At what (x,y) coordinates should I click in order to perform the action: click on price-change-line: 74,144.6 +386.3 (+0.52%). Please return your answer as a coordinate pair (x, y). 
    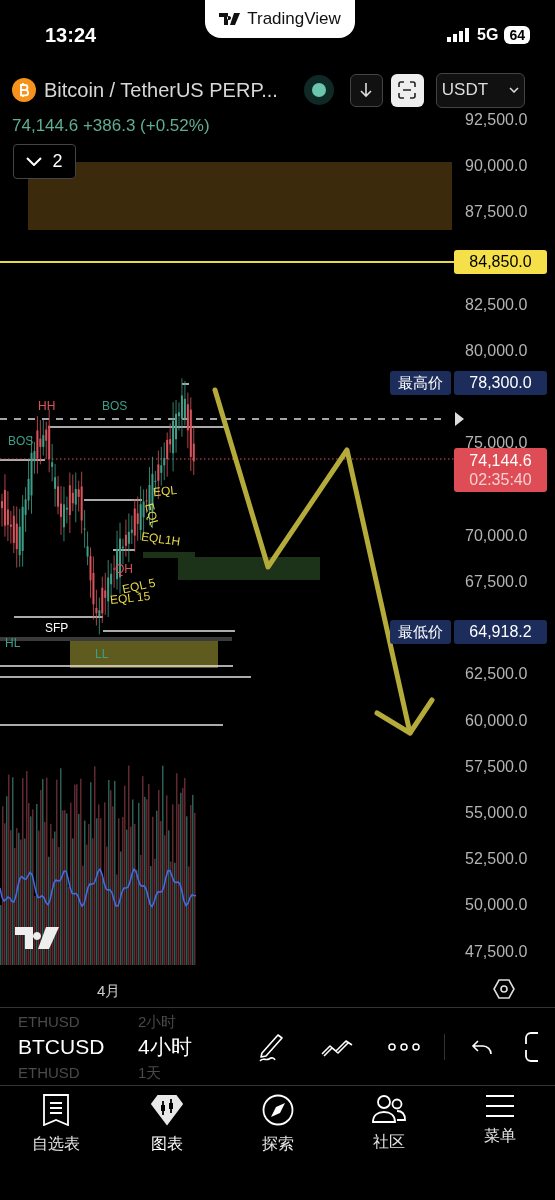
    Looking at the image, I should click on (111, 126).